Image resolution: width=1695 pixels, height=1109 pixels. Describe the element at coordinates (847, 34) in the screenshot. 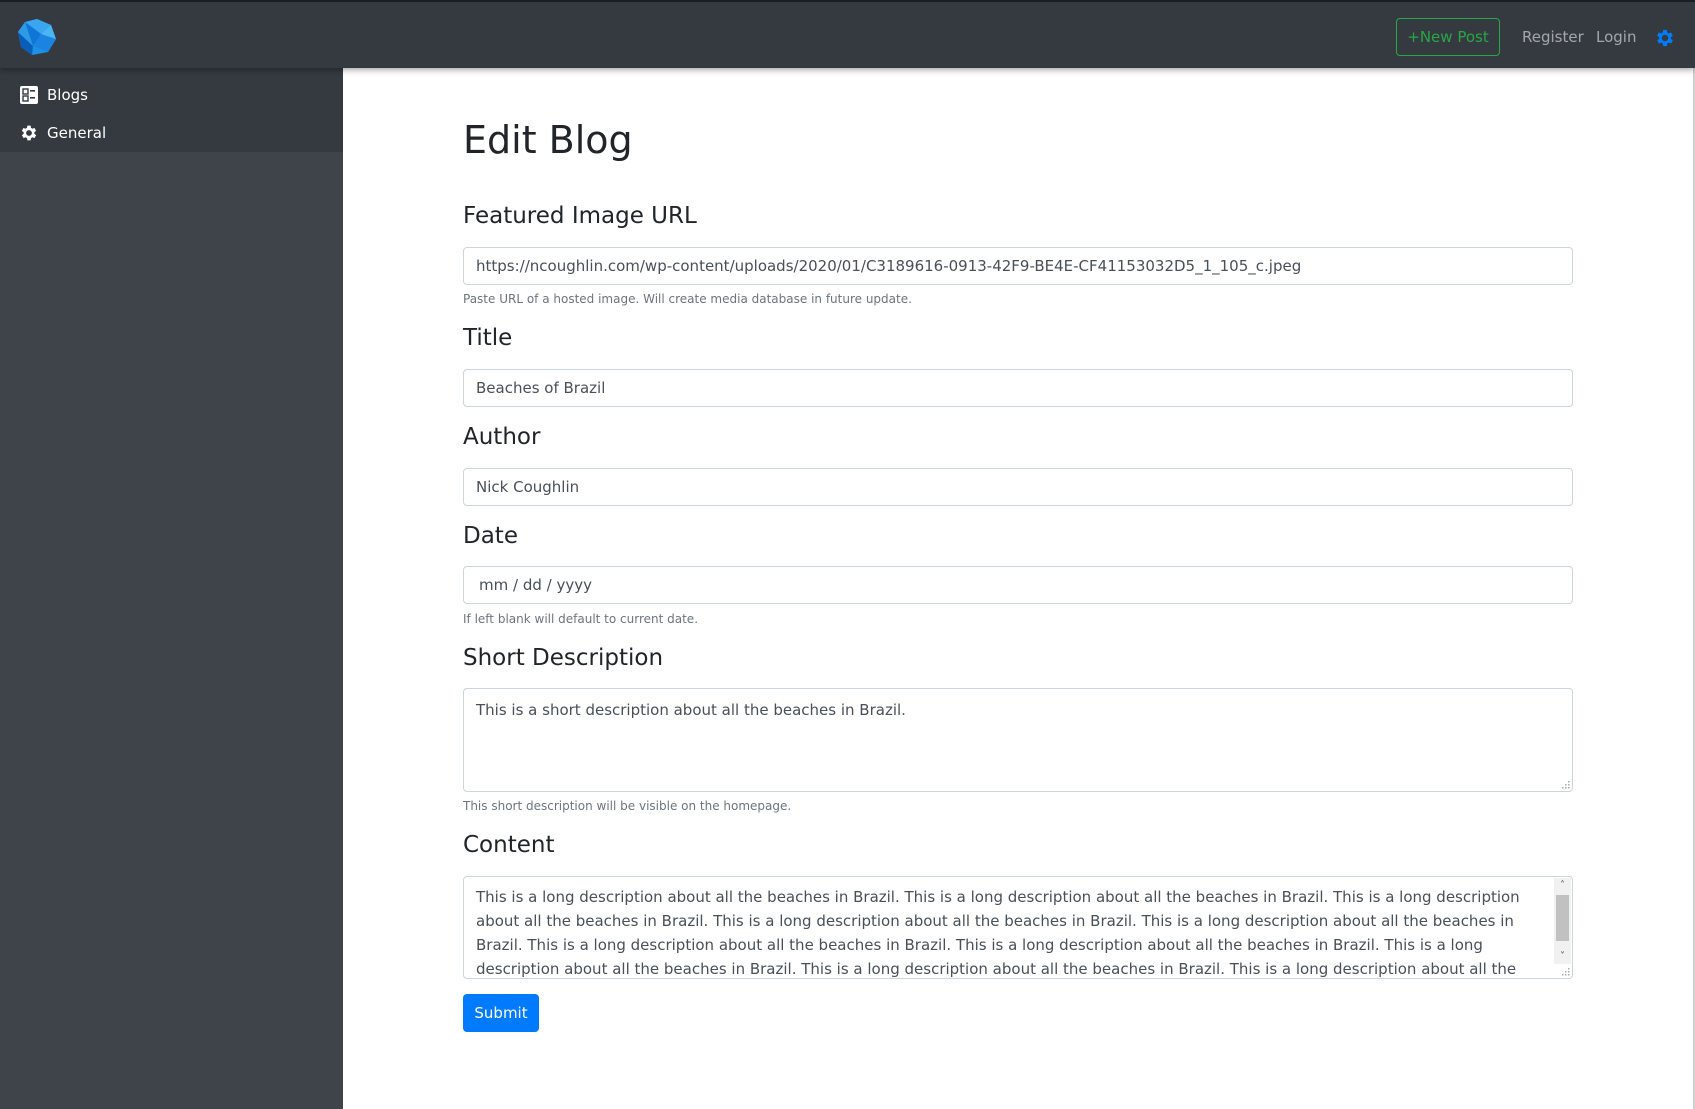

I see `top-navbar: +New Post Register Login` at that location.